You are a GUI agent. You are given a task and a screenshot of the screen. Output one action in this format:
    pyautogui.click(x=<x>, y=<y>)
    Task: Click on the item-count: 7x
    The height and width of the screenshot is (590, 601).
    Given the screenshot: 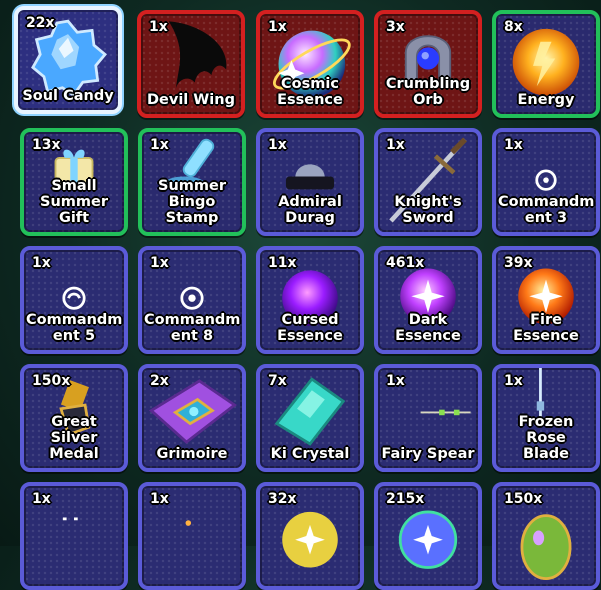 What is the action you would take?
    pyautogui.click(x=277, y=381)
    